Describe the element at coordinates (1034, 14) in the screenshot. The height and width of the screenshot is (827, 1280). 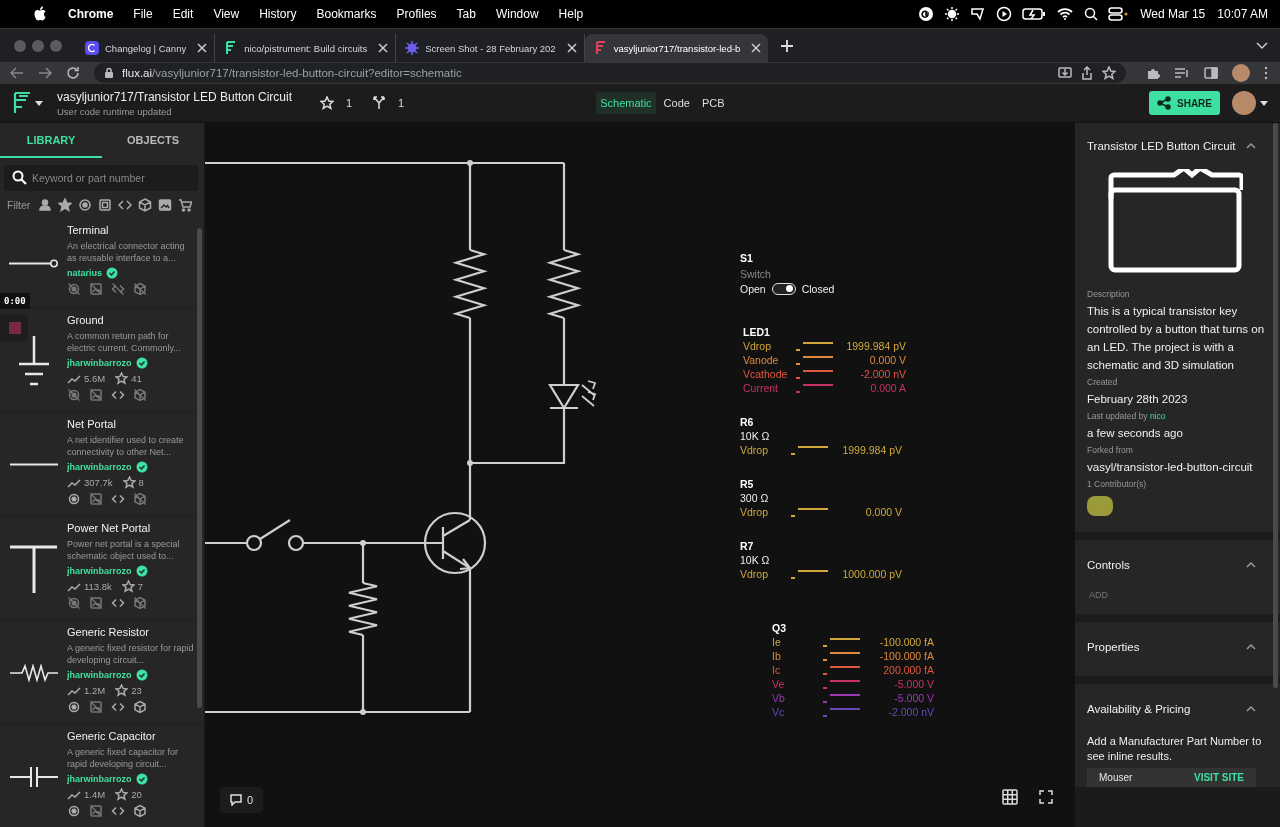
I see `battery-icon` at that location.